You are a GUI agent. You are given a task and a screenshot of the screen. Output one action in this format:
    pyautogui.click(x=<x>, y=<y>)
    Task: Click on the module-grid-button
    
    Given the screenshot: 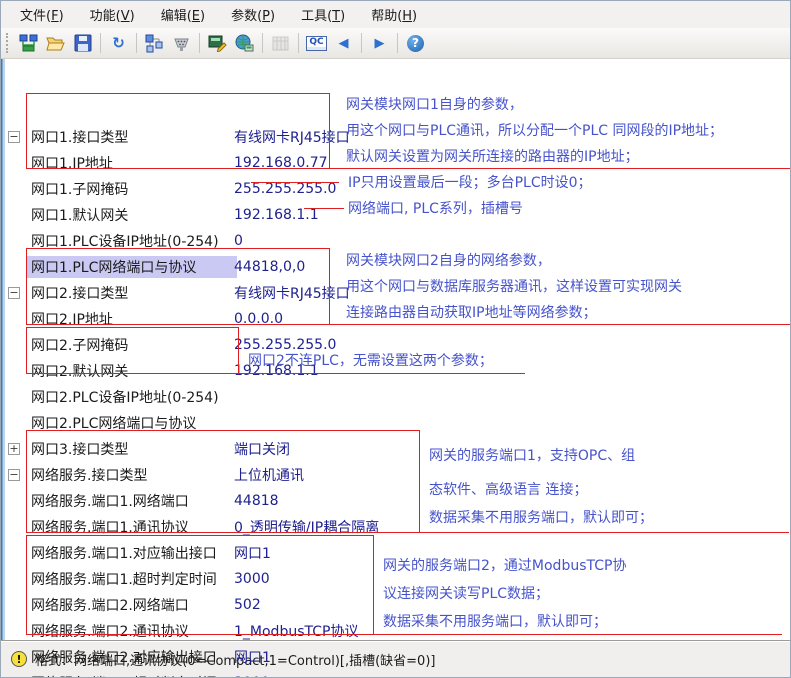 What is the action you would take?
    pyautogui.click(x=280, y=43)
    